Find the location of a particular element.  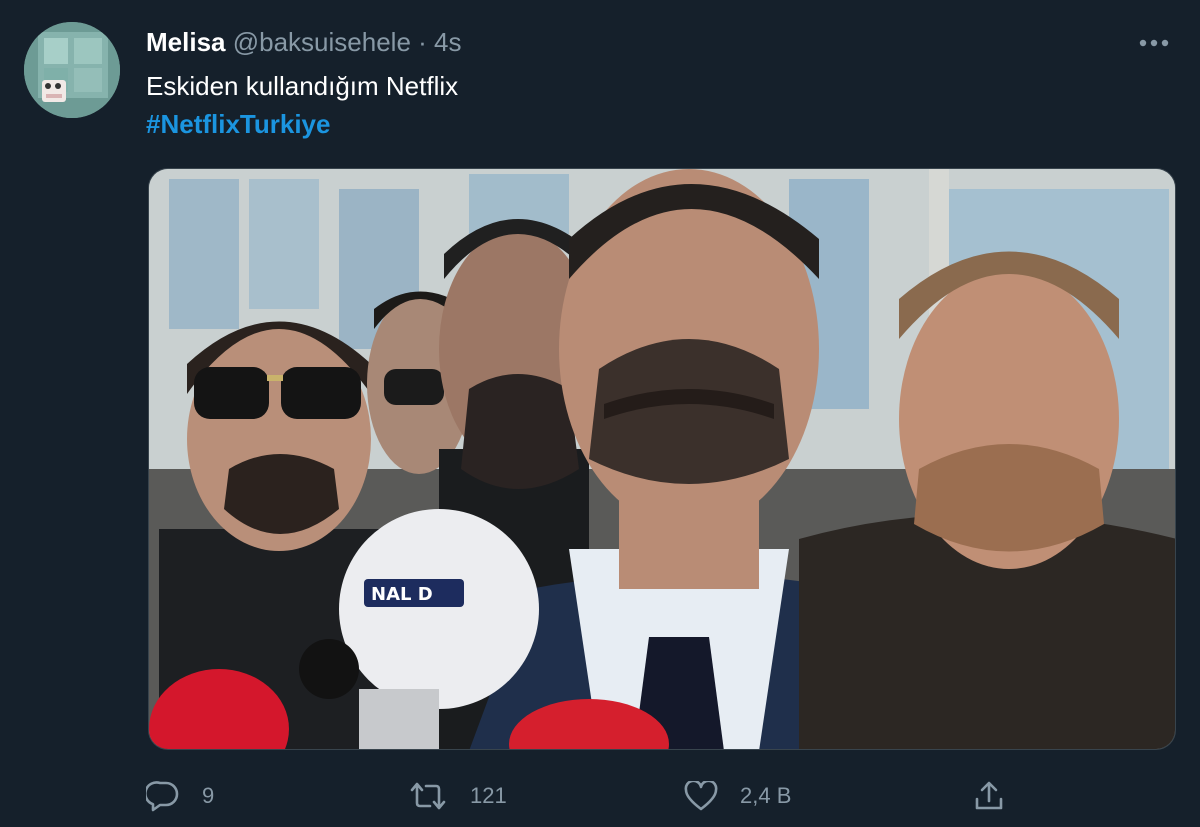

tweet-header: Melisa @baksuisehele · 4s is located at coordinates (304, 42).